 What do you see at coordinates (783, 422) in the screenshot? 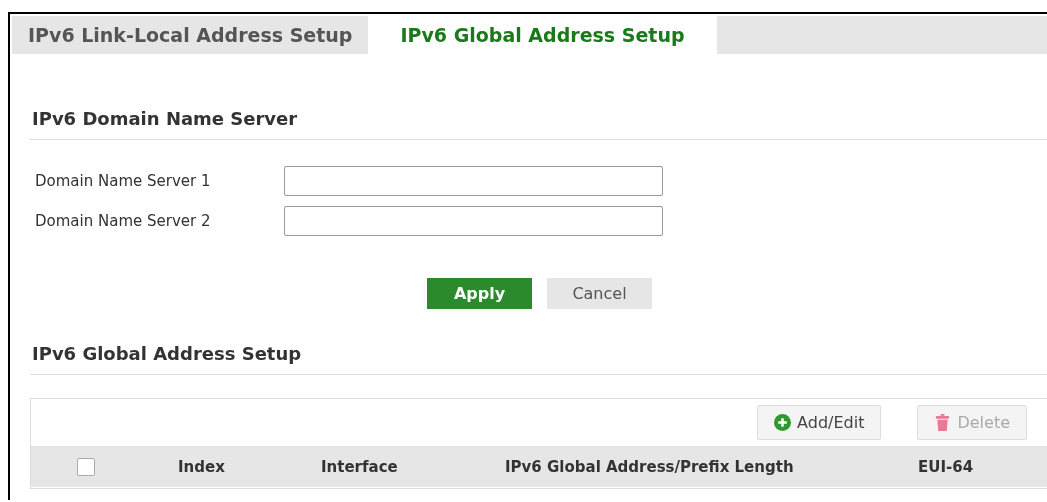
I see `plus-circle-icon` at bounding box center [783, 422].